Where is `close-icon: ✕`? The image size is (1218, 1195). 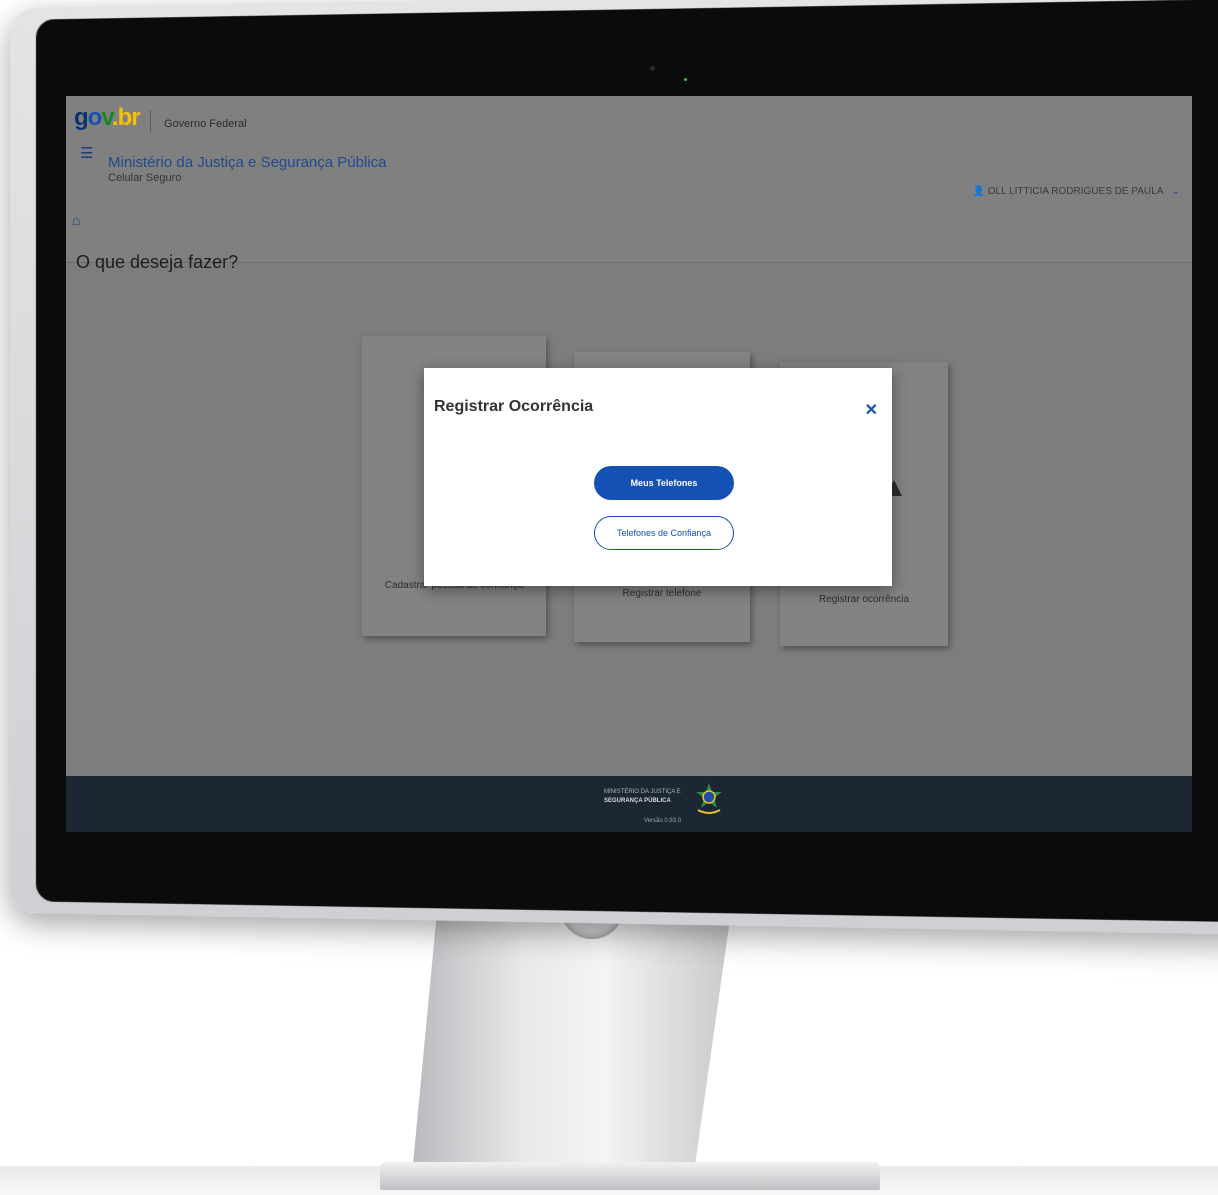
close-icon: ✕ is located at coordinates (871, 410).